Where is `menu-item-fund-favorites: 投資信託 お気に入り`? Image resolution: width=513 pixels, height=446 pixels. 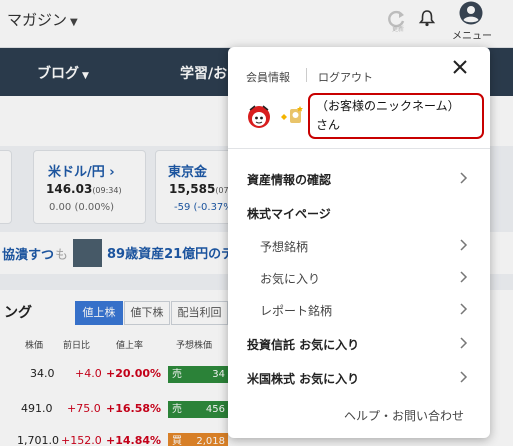 menu-item-fund-favorites: 投資信託 お気に入り is located at coordinates (359, 344).